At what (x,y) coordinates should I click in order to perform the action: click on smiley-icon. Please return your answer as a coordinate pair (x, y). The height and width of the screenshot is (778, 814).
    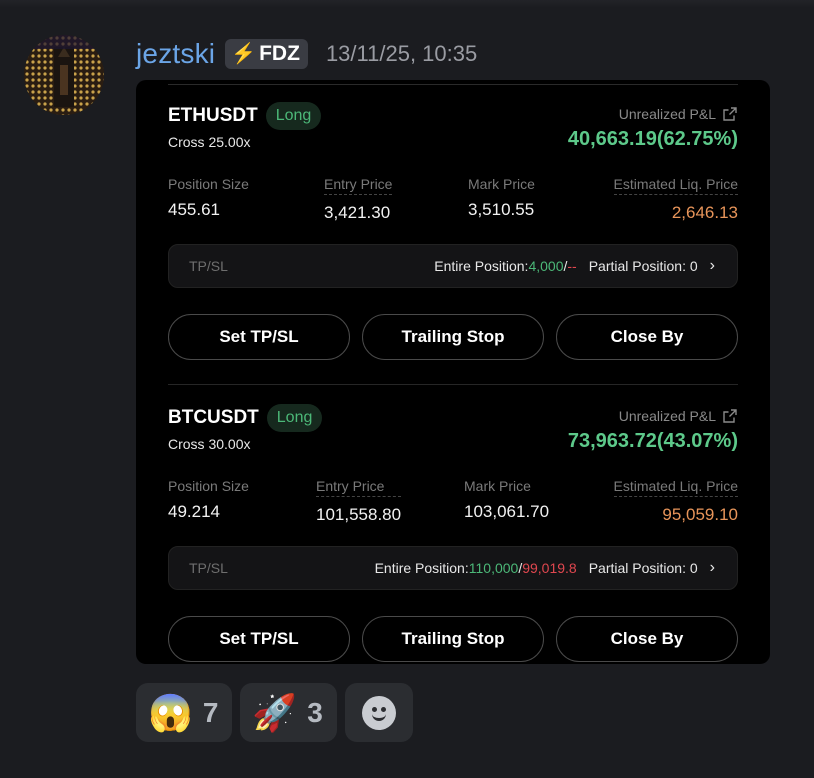
    Looking at the image, I should click on (378, 712).